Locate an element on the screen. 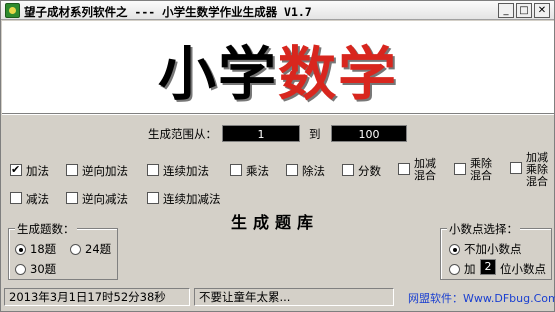  radio-30: 30题 is located at coordinates (35, 269).